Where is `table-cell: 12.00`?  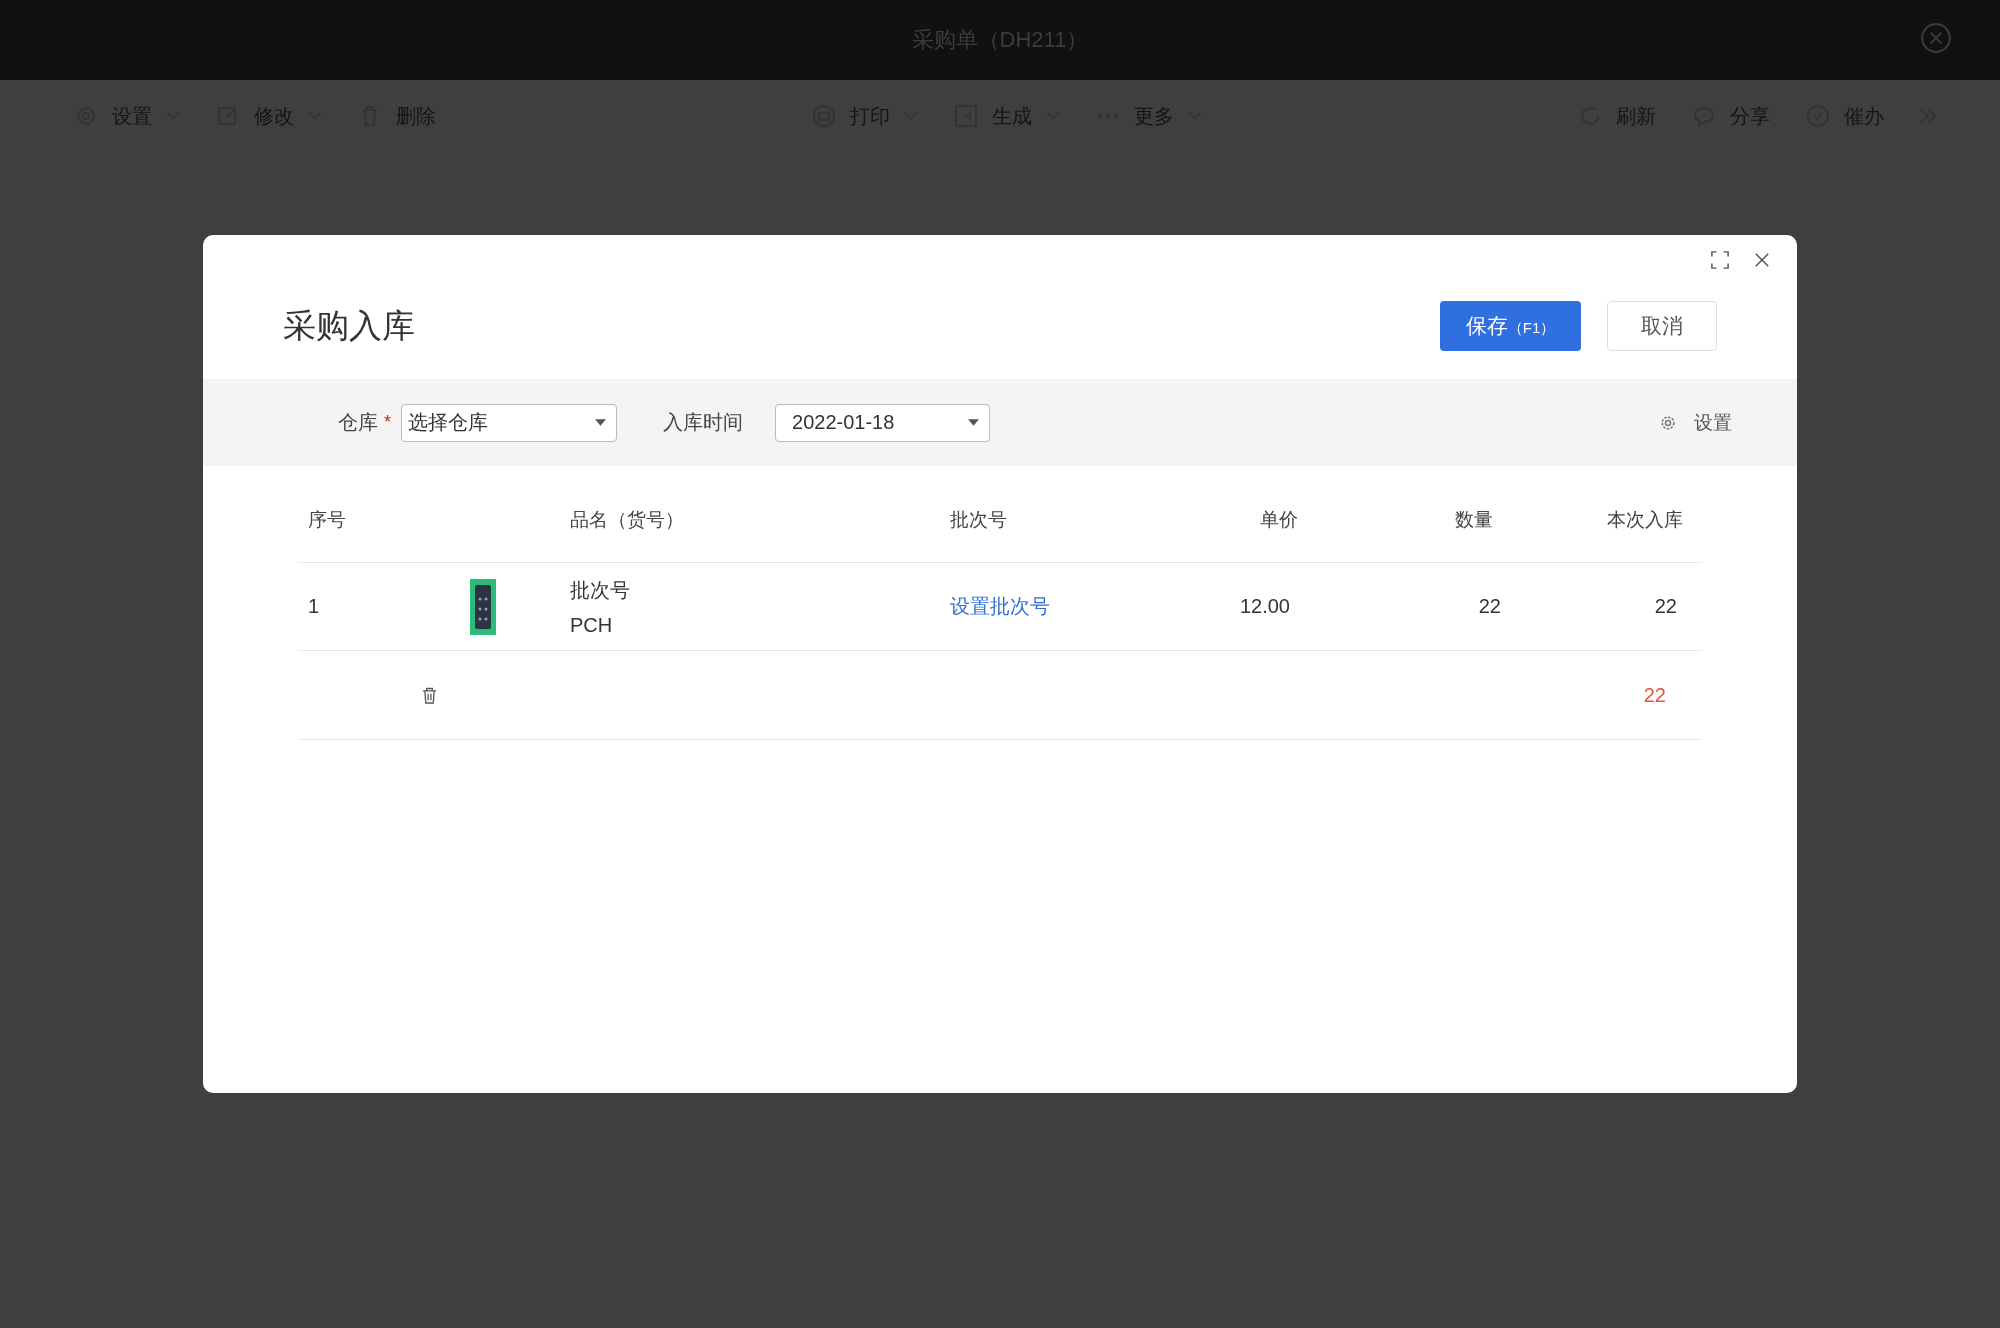
table-cell: 12.00 is located at coordinates (1264, 606).